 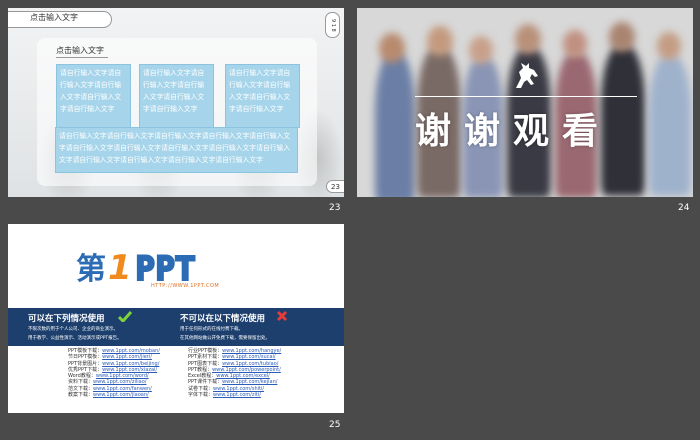 I want to click on link-row: 字体下载：www.1ppt.com/ziti/, so click(x=234, y=395).